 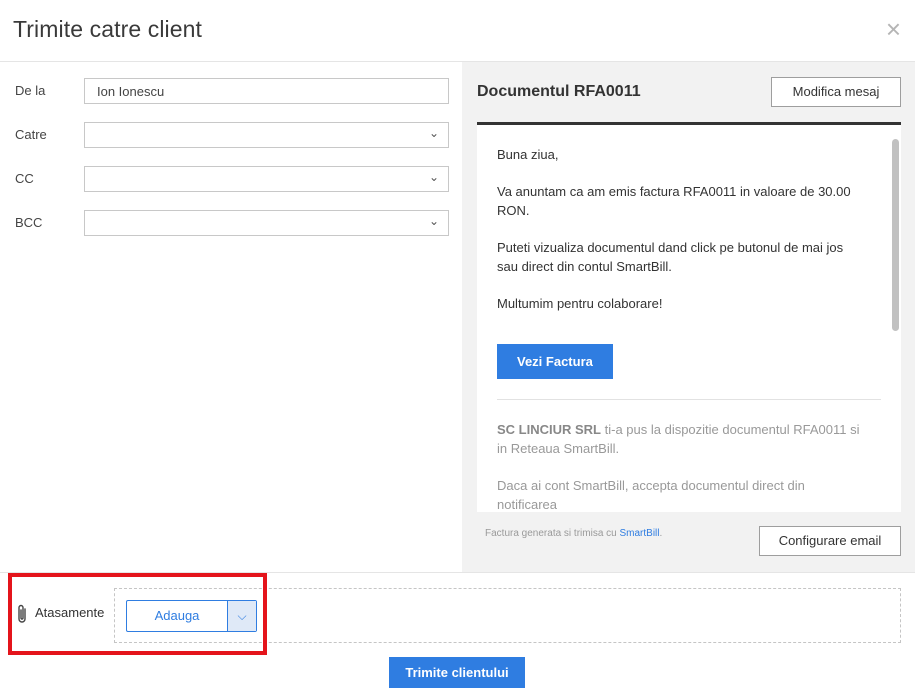 What do you see at coordinates (895, 235) in the screenshot?
I see `scrollbar-thumb` at bounding box center [895, 235].